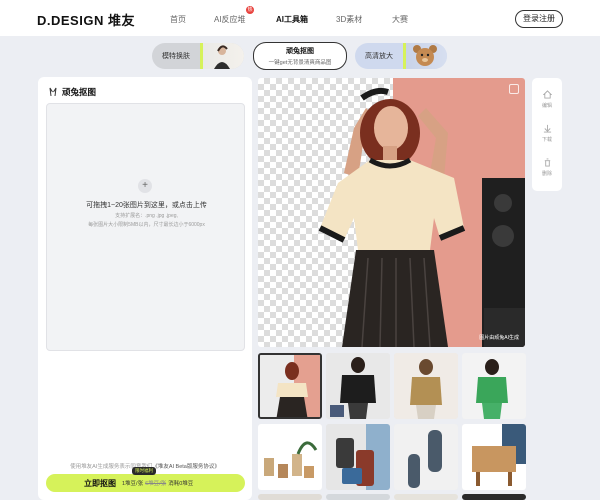  I want to click on cta-label: 立即抠图, so click(100, 483).